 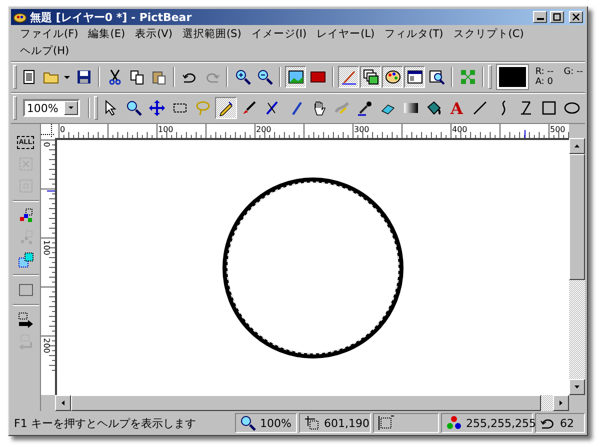 What do you see at coordinates (434, 108) in the screenshot?
I see `paint-bucket-icon` at bounding box center [434, 108].